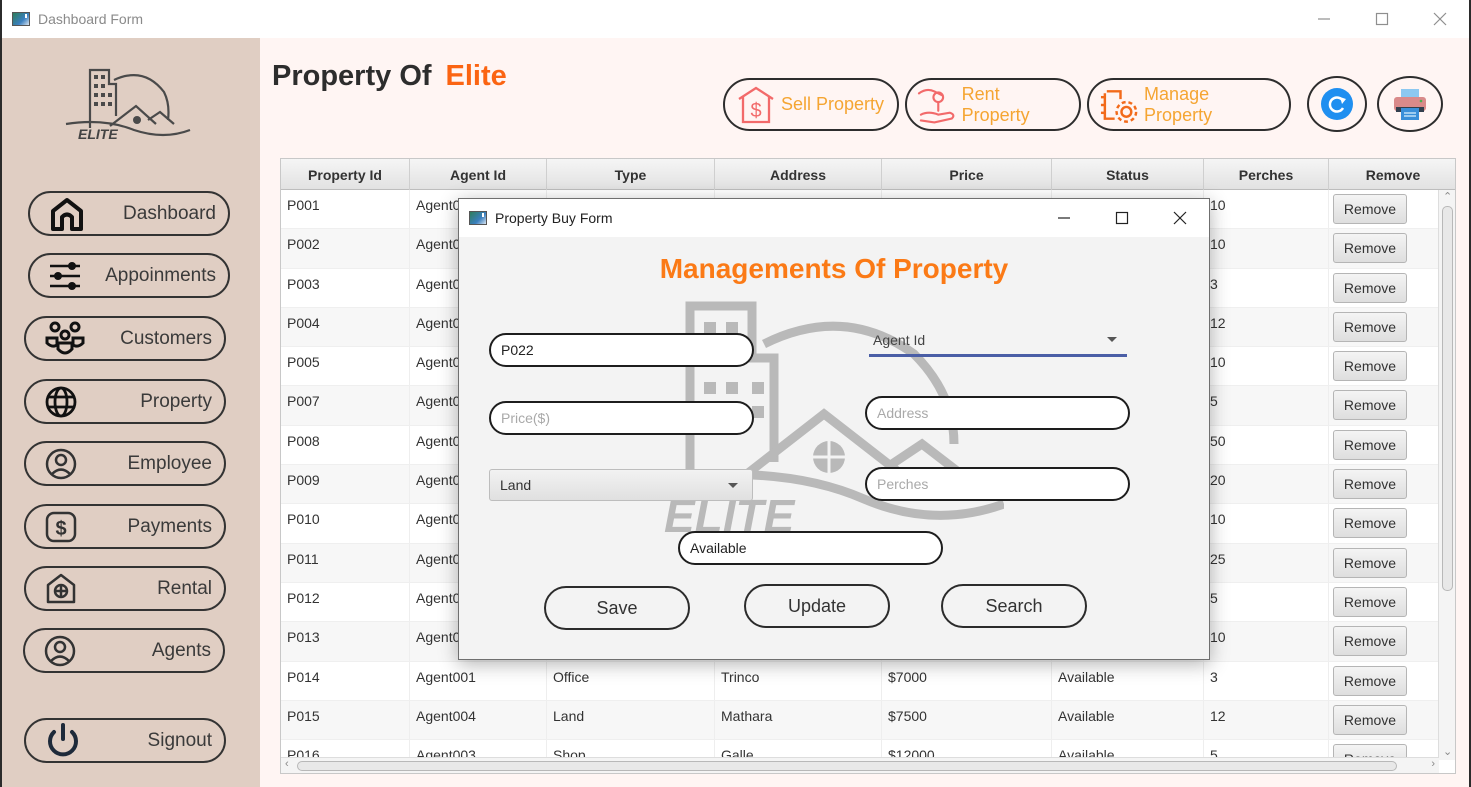  Describe the element at coordinates (61, 526) in the screenshot. I see `dollar-icon: $` at that location.